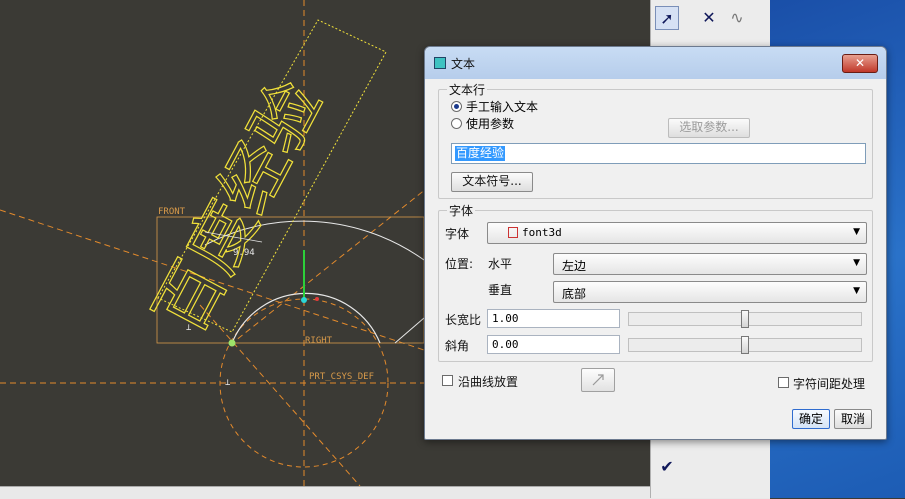 This screenshot has width=905, height=499. I want to click on text-input-value: 百度经验, so click(480, 153).